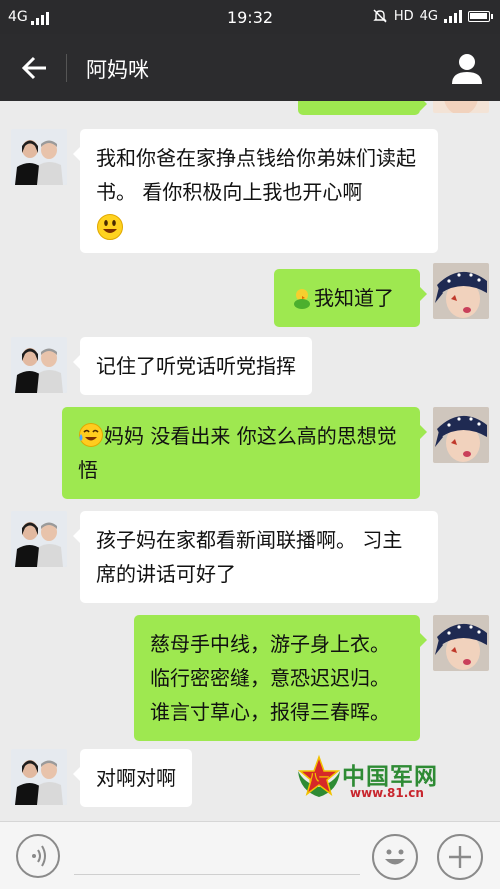  What do you see at coordinates (91, 435) in the screenshot?
I see `cry-laugh-emoji-icon` at bounding box center [91, 435].